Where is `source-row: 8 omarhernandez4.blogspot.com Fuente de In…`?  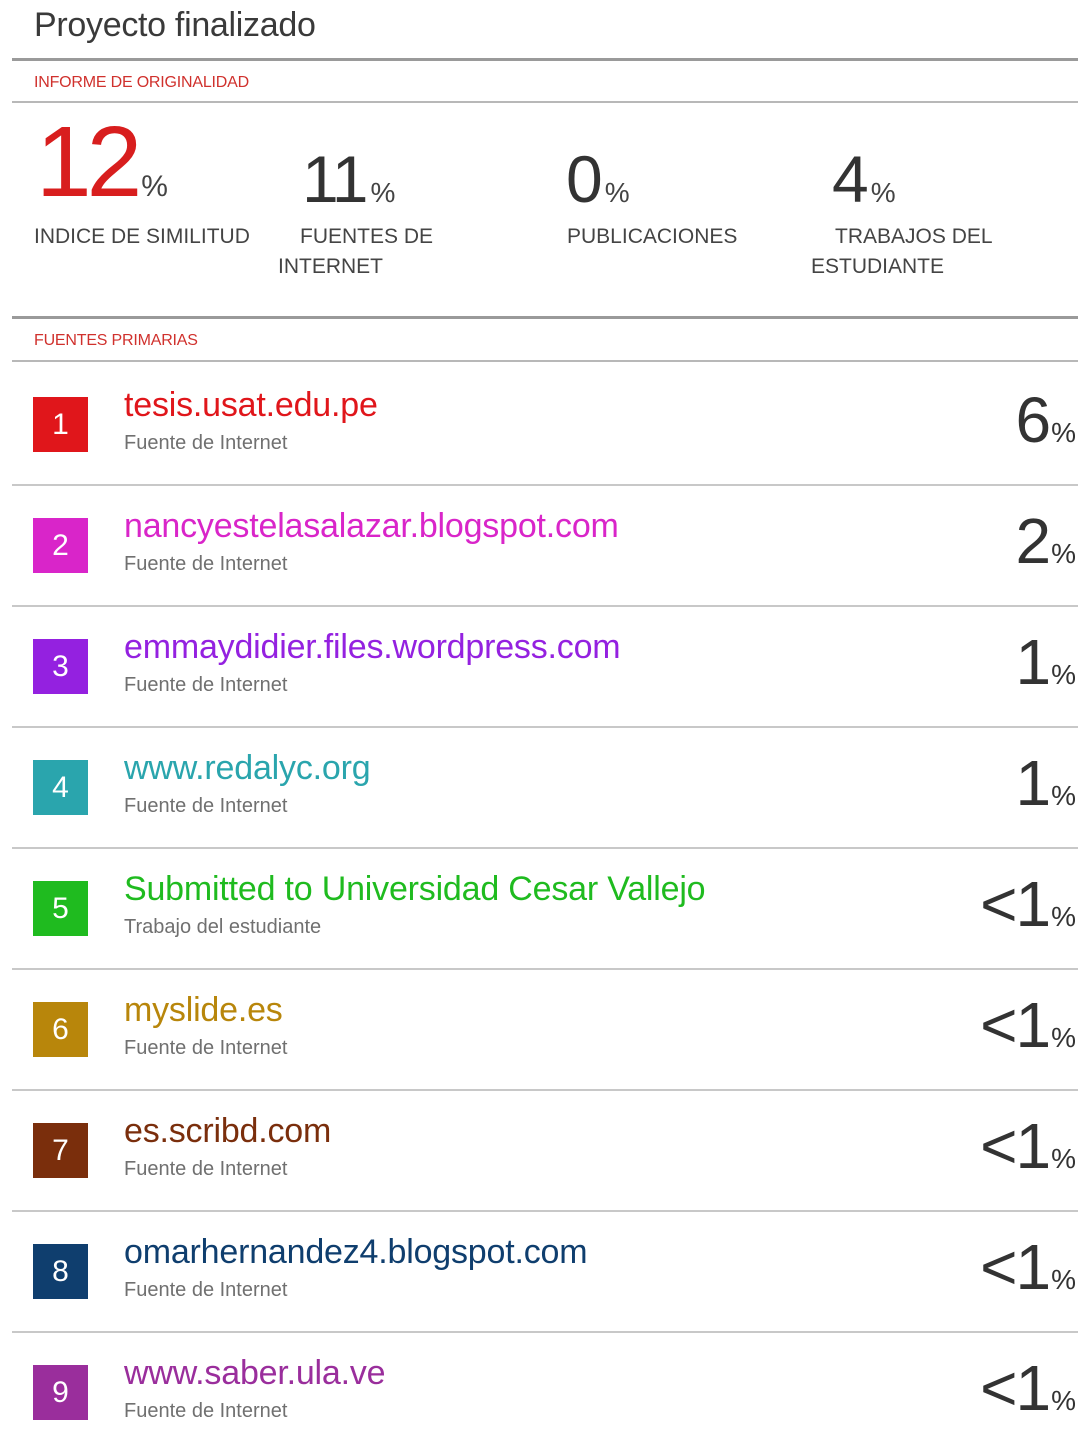
source-row: 8 omarhernandez4.blogspot.com Fuente de In… is located at coordinates (540, 1273).